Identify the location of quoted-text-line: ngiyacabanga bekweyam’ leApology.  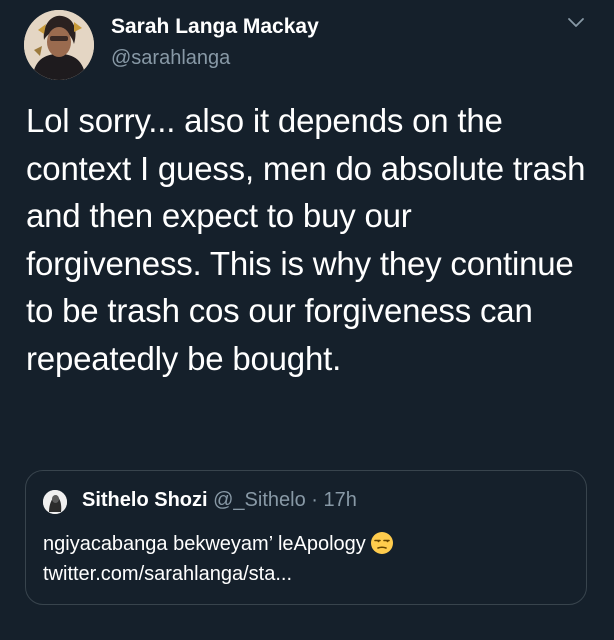
(308, 544).